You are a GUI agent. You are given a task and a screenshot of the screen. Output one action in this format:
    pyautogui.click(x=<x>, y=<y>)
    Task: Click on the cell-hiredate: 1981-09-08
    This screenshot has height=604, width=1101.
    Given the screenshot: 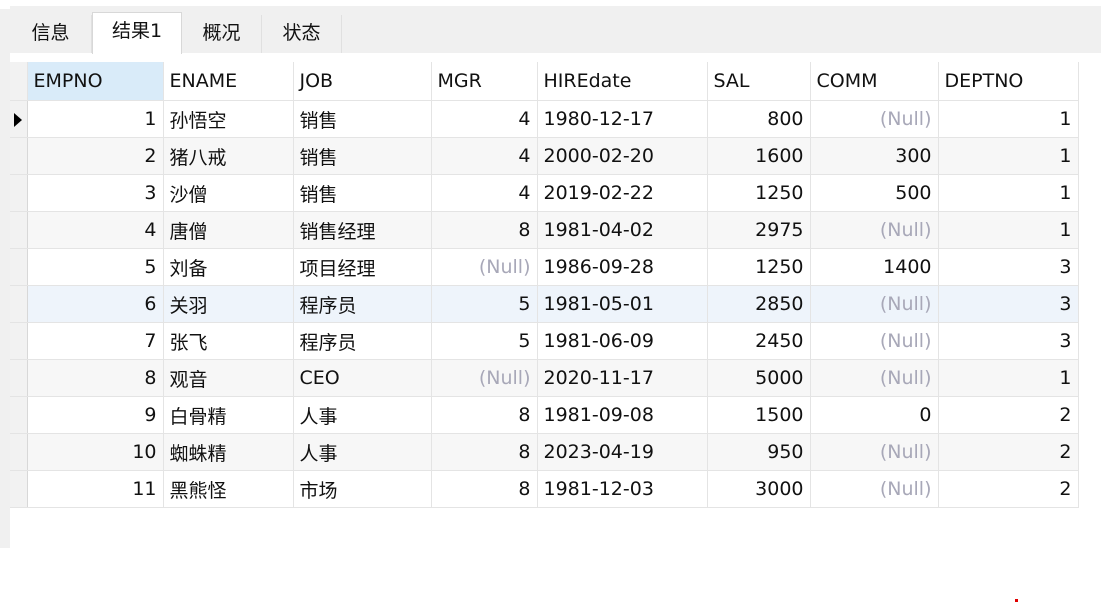 What is the action you would take?
    pyautogui.click(x=622, y=415)
    